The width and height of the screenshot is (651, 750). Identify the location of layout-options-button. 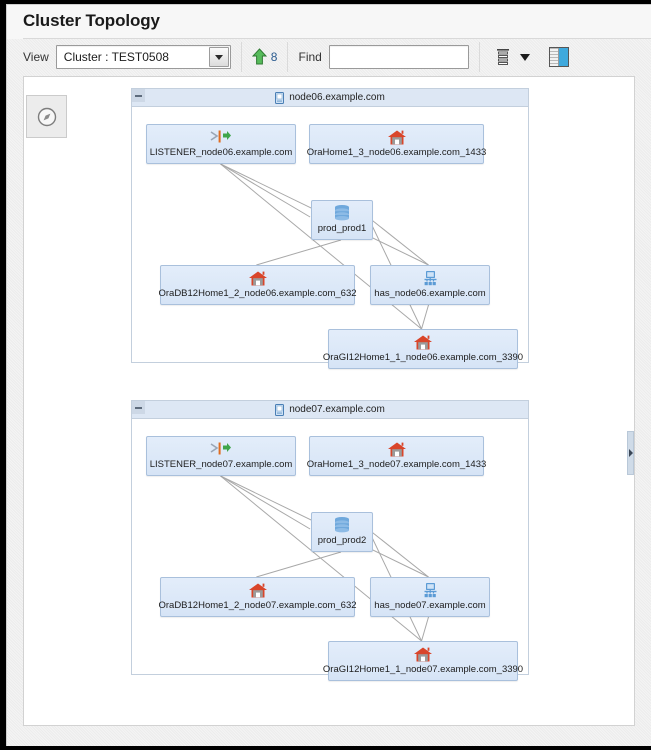
(503, 57).